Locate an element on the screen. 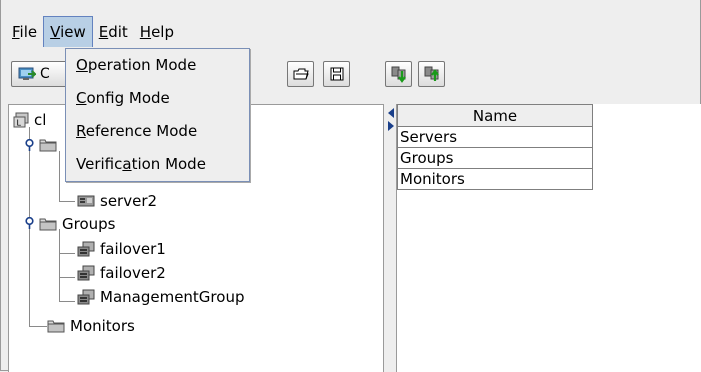  menu-item-verification-mode: Verification Mode is located at coordinates (157, 164).